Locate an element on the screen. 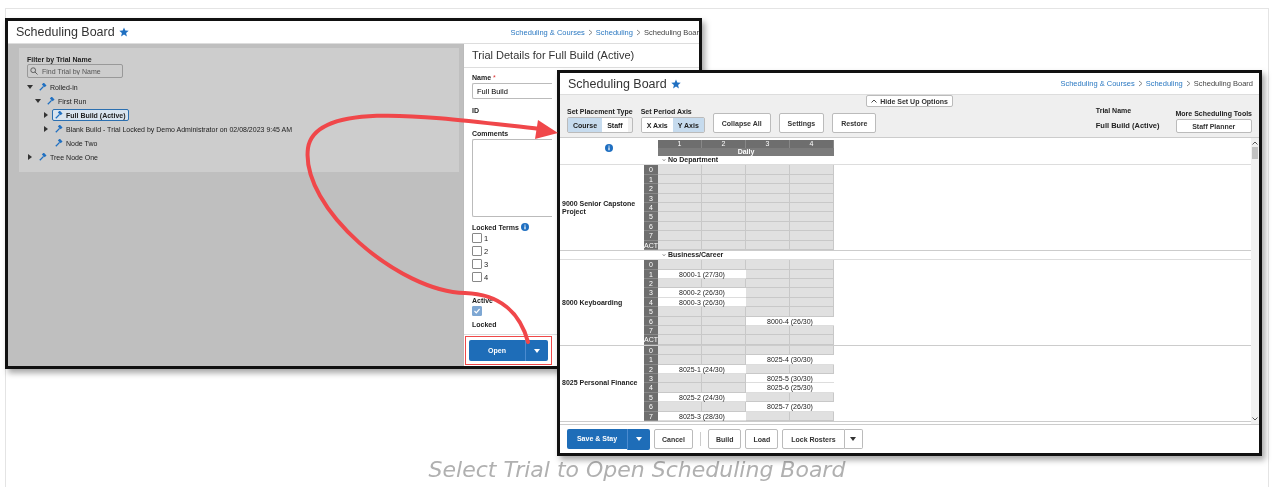 The width and height of the screenshot is (1274, 487). scroll-up-icon is located at coordinates (1255, 143).